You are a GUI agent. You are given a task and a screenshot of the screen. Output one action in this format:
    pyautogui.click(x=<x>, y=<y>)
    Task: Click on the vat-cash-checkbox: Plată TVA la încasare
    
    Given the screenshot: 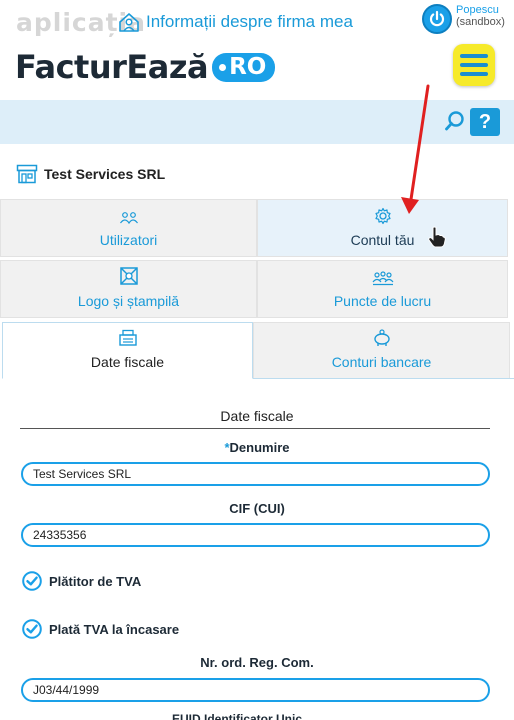 What is the action you would take?
    pyautogui.click(x=100, y=629)
    